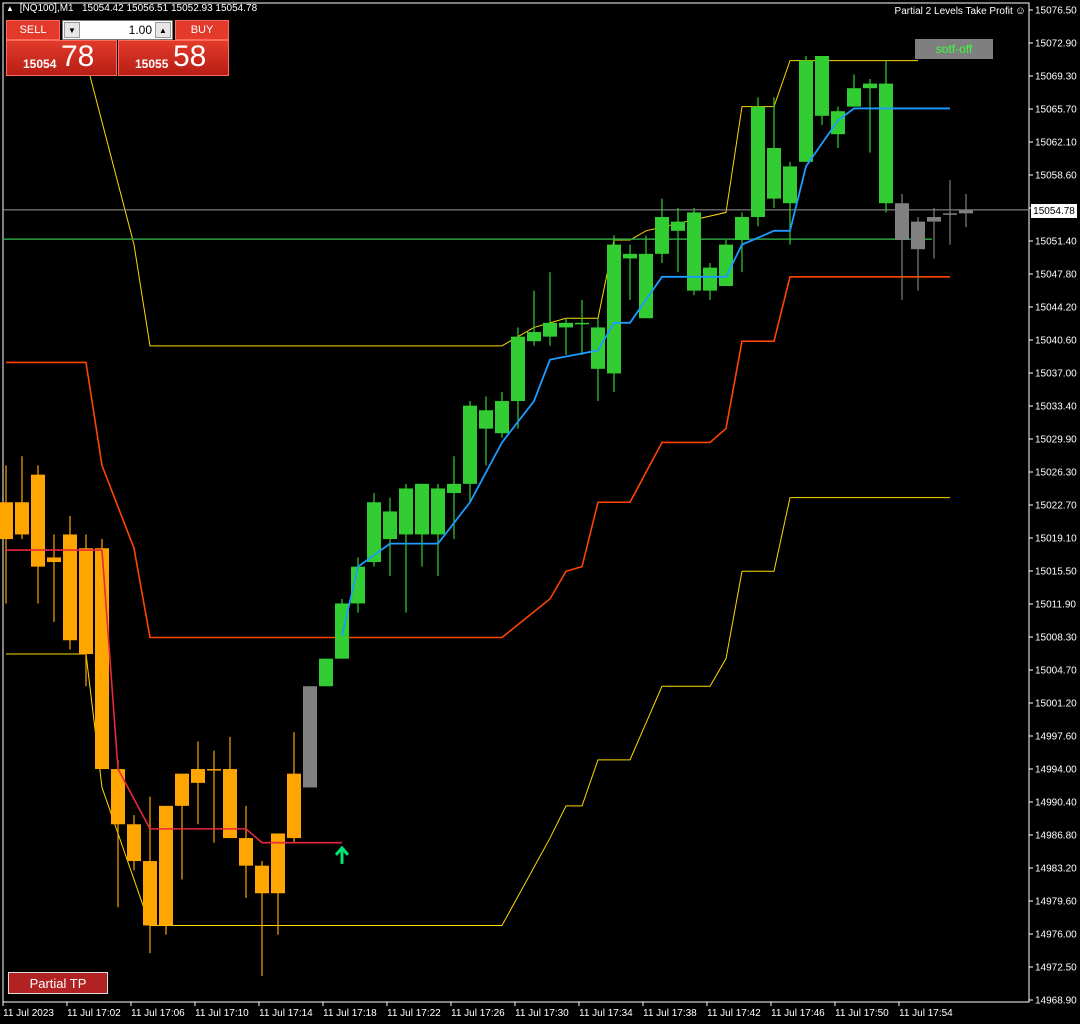 Image resolution: width=1080 pixels, height=1024 pixels. I want to click on x-tick-label: 11 Jul 17:34, so click(606, 1013).